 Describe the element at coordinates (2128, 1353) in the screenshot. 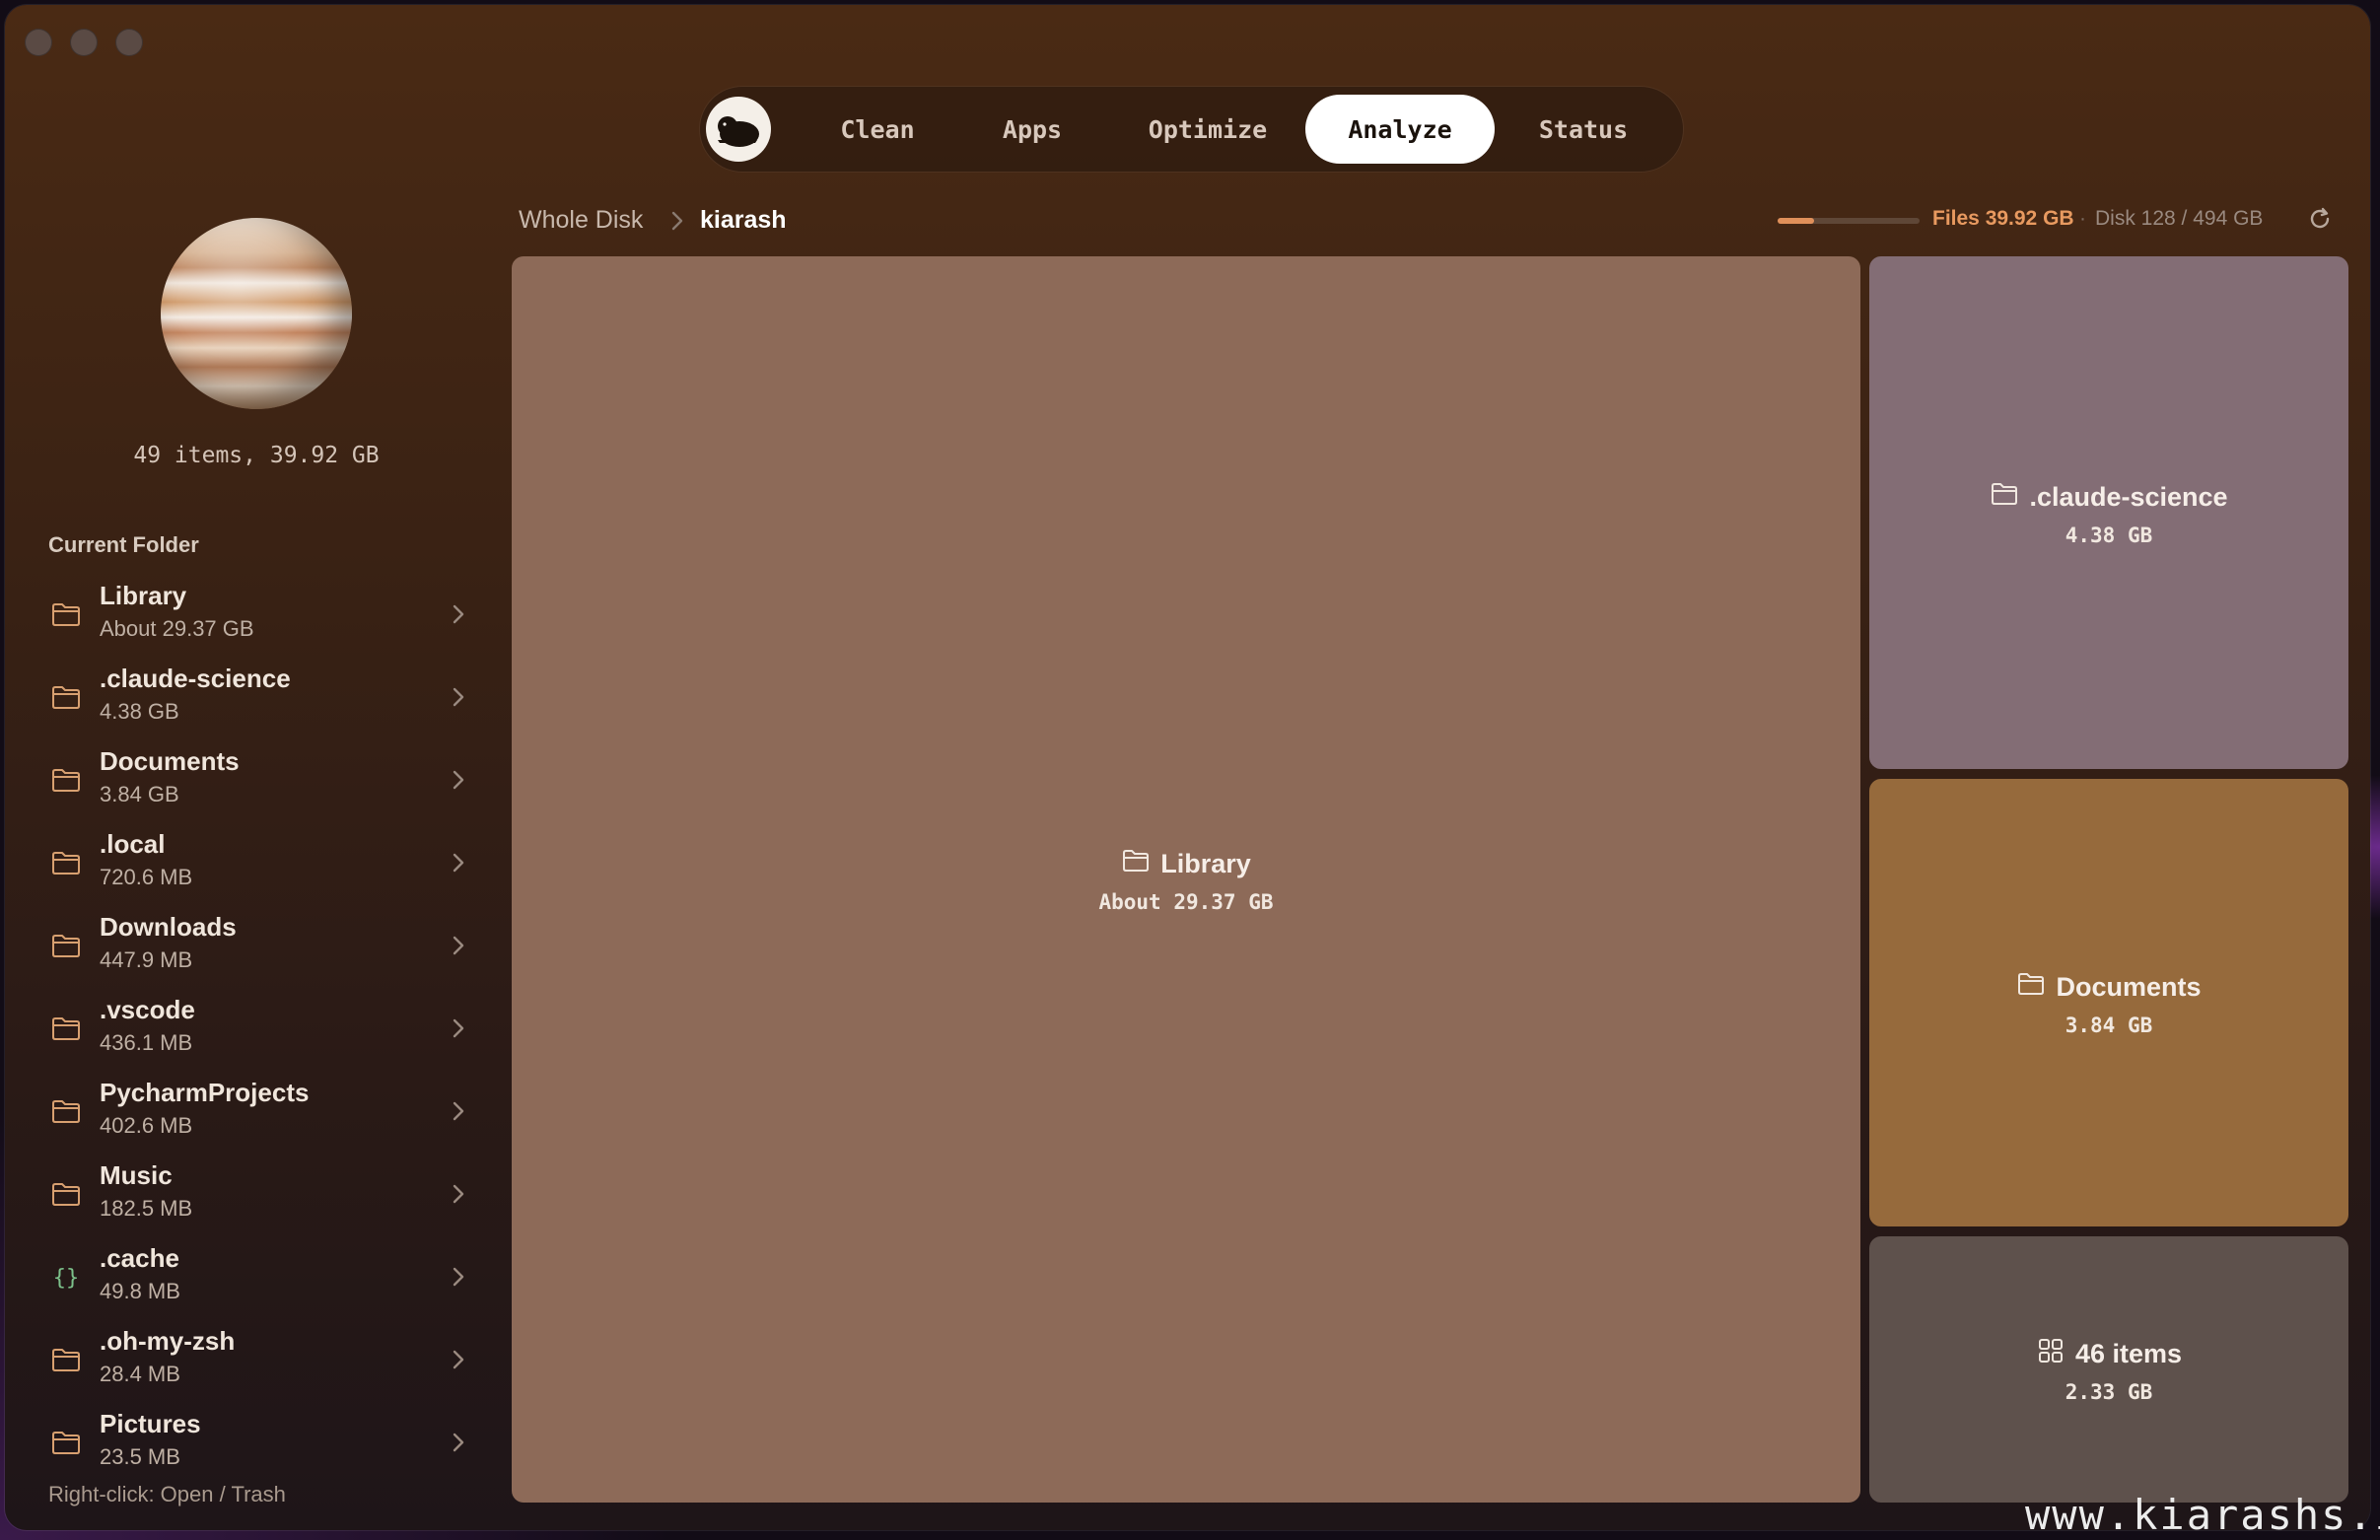

I see `treemap-tile-name: 46 items` at that location.